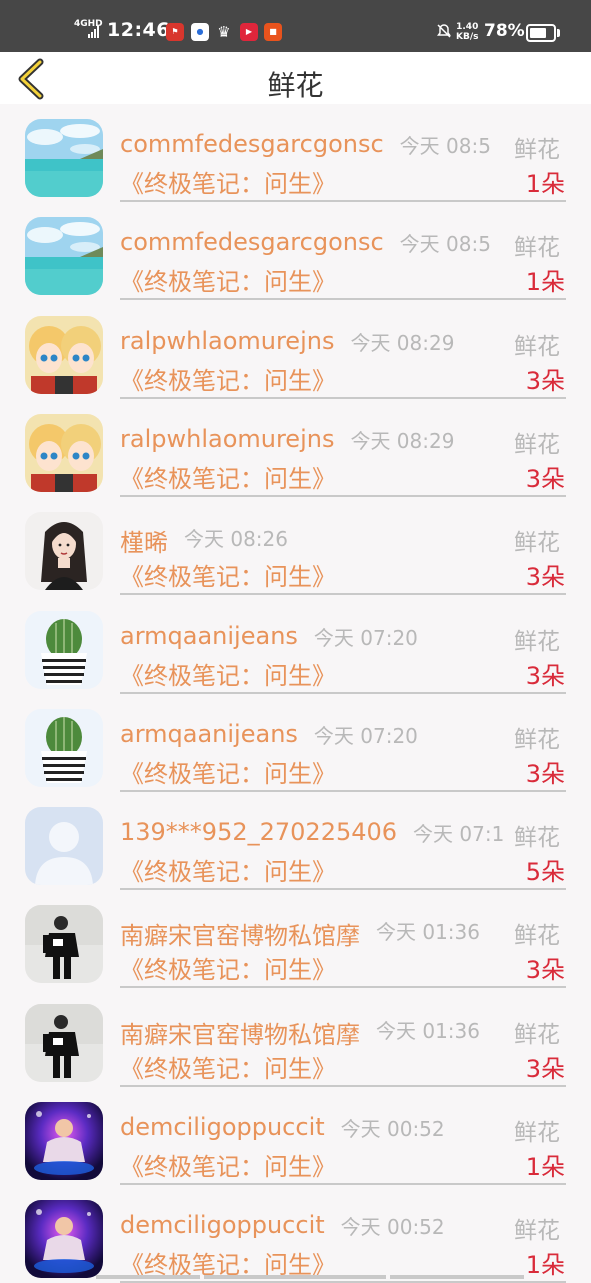  Describe the element at coordinates (224, 32) in the screenshot. I see `crown-icon: ♛` at that location.